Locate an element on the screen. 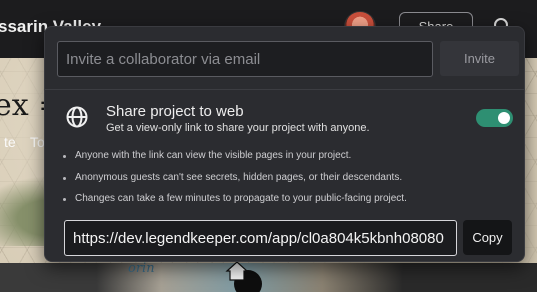 The height and width of the screenshot is (292, 537). map-tab: te is located at coordinates (10, 142).